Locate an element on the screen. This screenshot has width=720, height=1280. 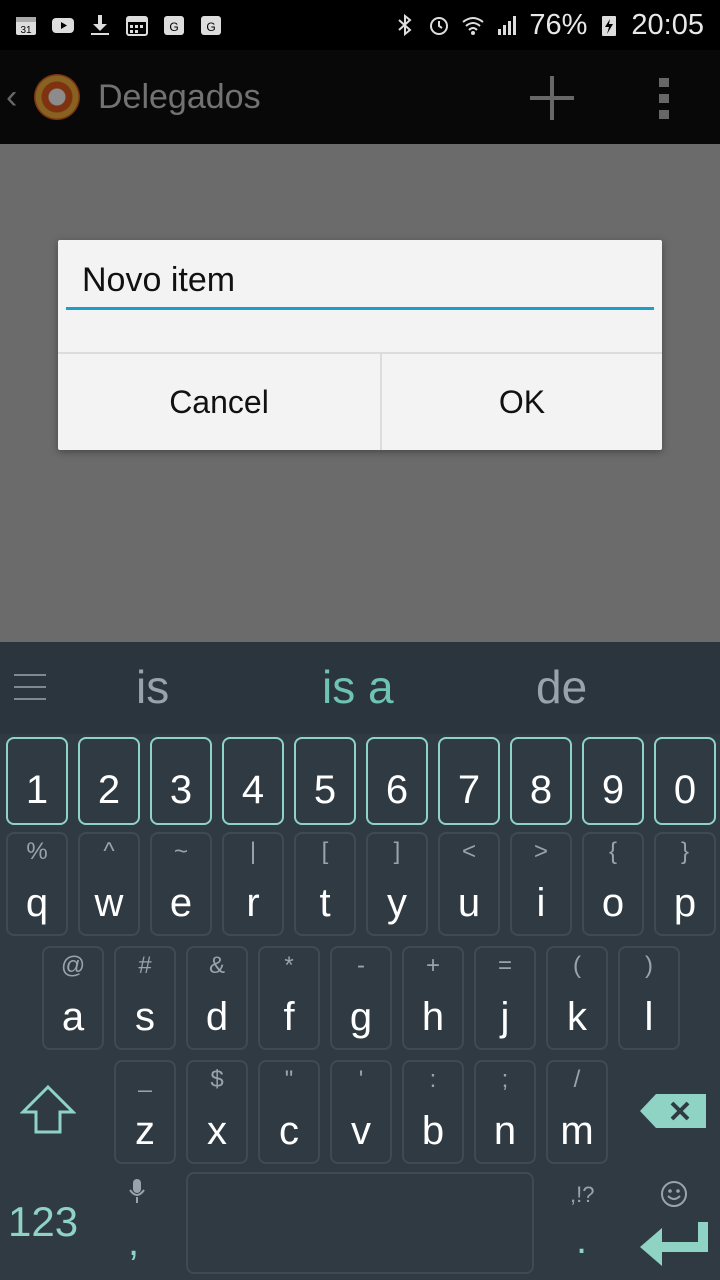
key-4: 4 is located at coordinates (253, 781).